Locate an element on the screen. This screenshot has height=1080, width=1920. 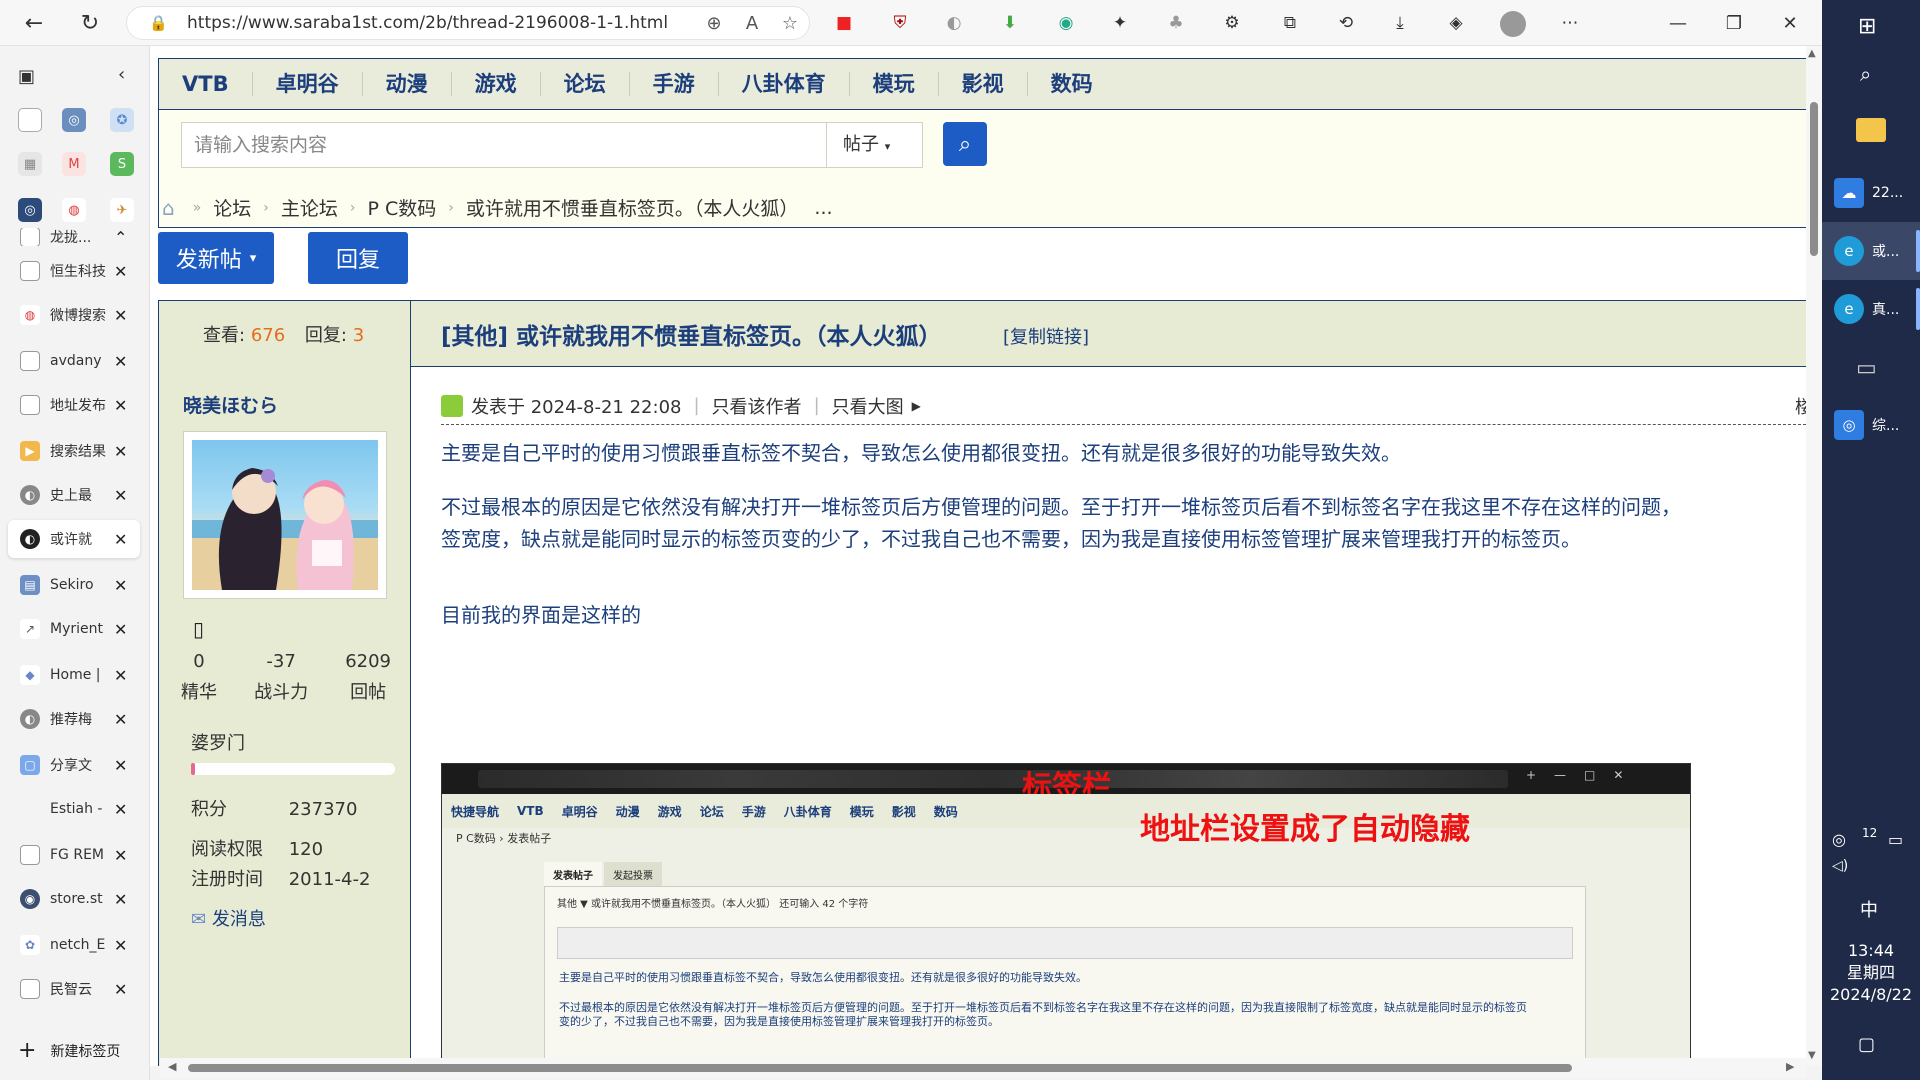
horizontal-scroll-thumb is located at coordinates (880, 1068).